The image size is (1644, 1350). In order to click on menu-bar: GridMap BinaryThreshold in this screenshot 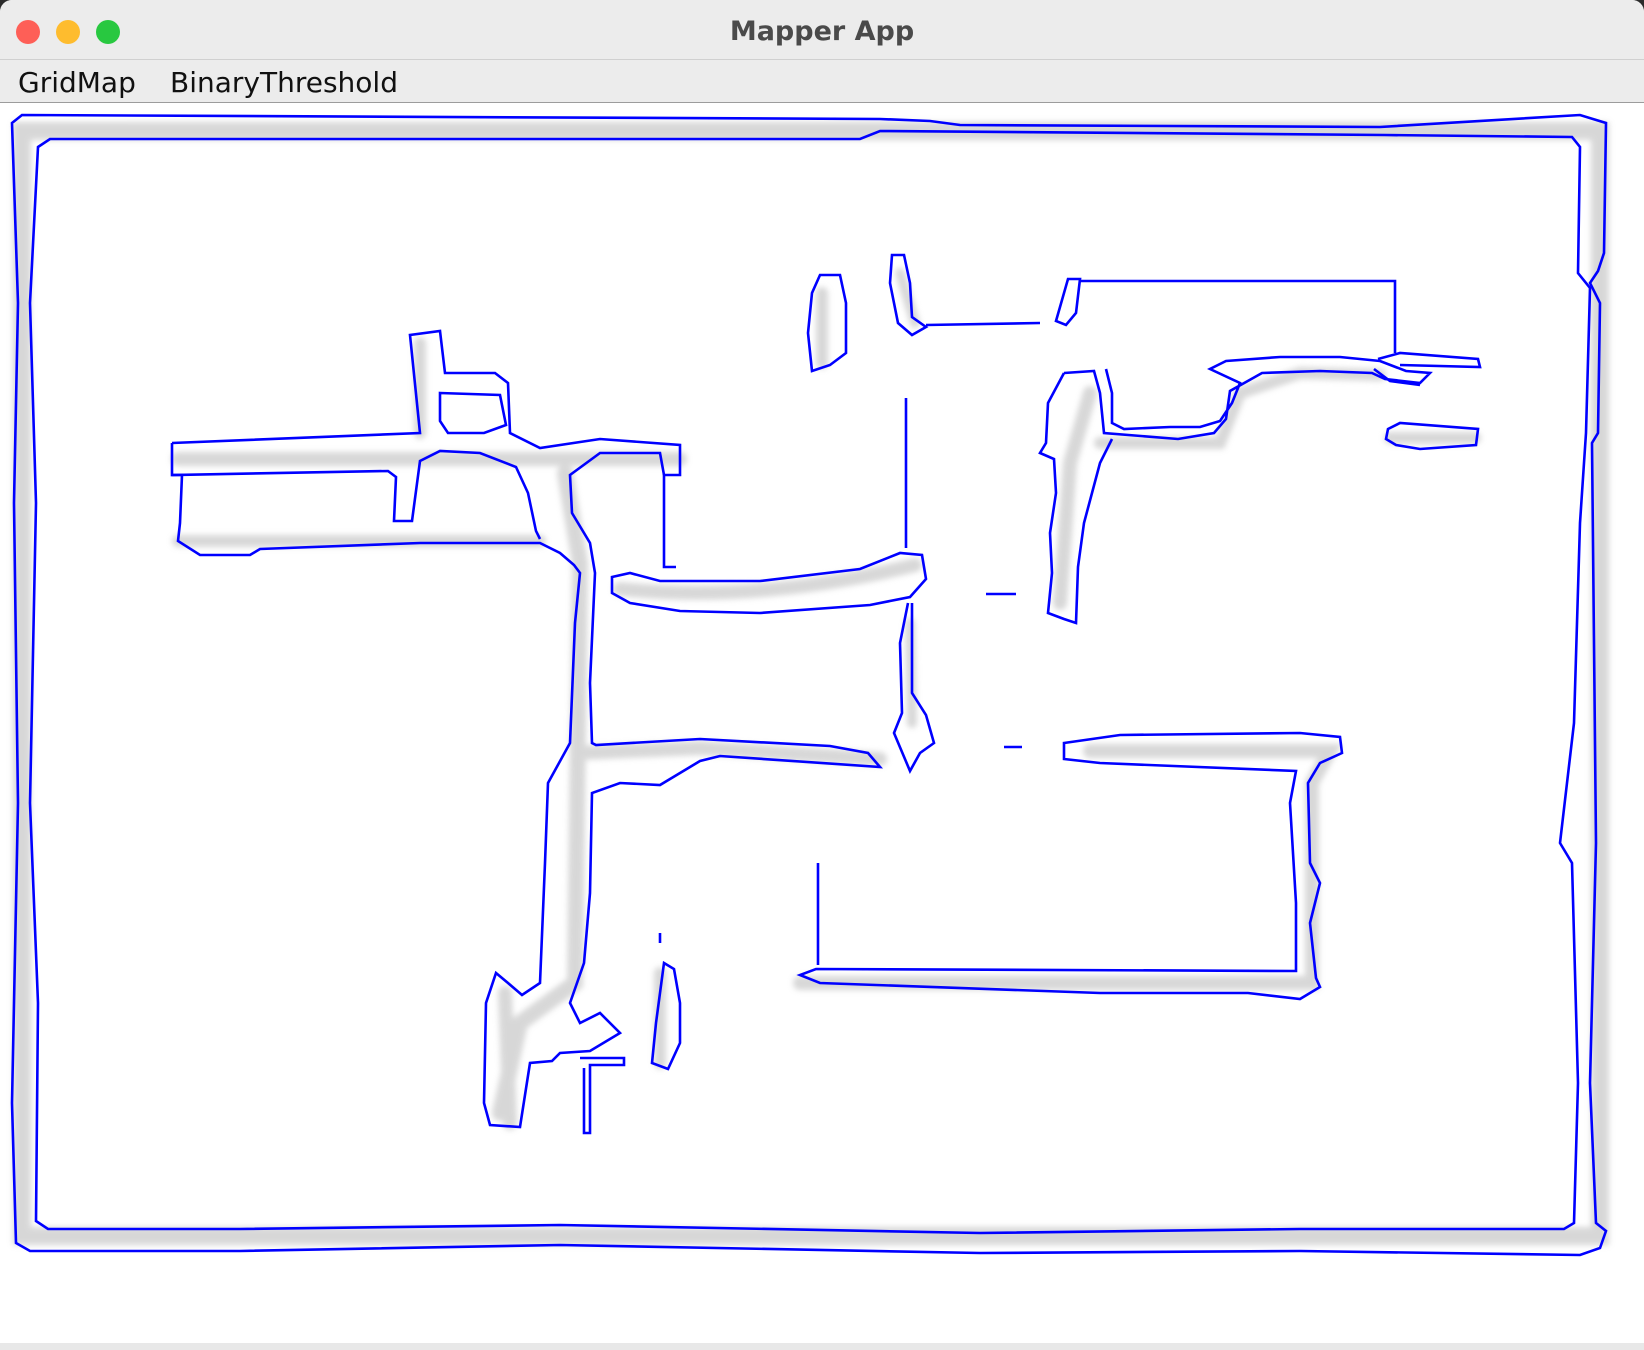, I will do `click(822, 81)`.